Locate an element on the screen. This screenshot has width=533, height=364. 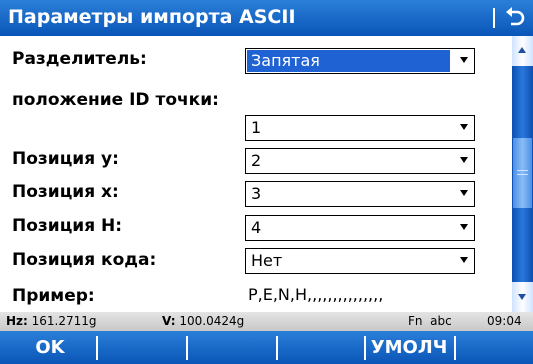
example-label: Пример: is located at coordinates (53, 296).